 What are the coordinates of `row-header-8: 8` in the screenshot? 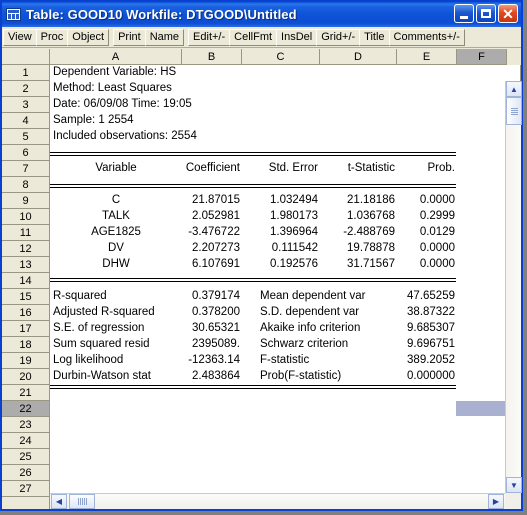 It's located at (25, 185).